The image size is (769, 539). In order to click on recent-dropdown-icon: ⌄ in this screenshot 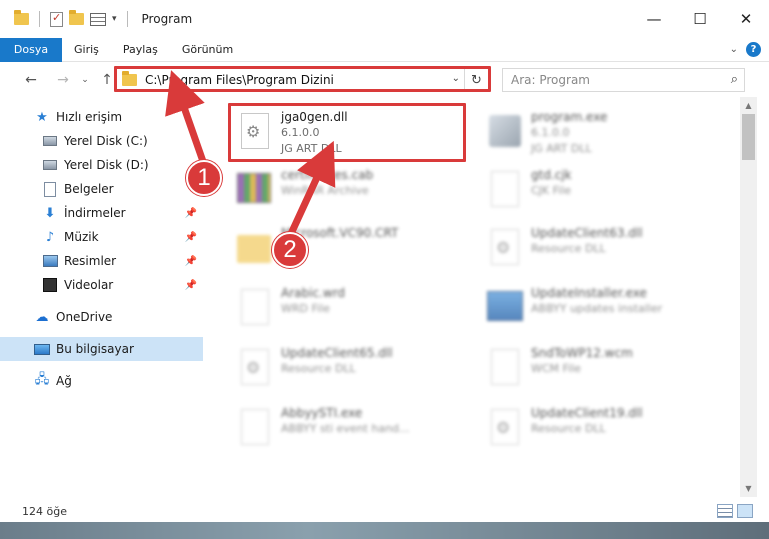, I will do `click(85, 80)`.